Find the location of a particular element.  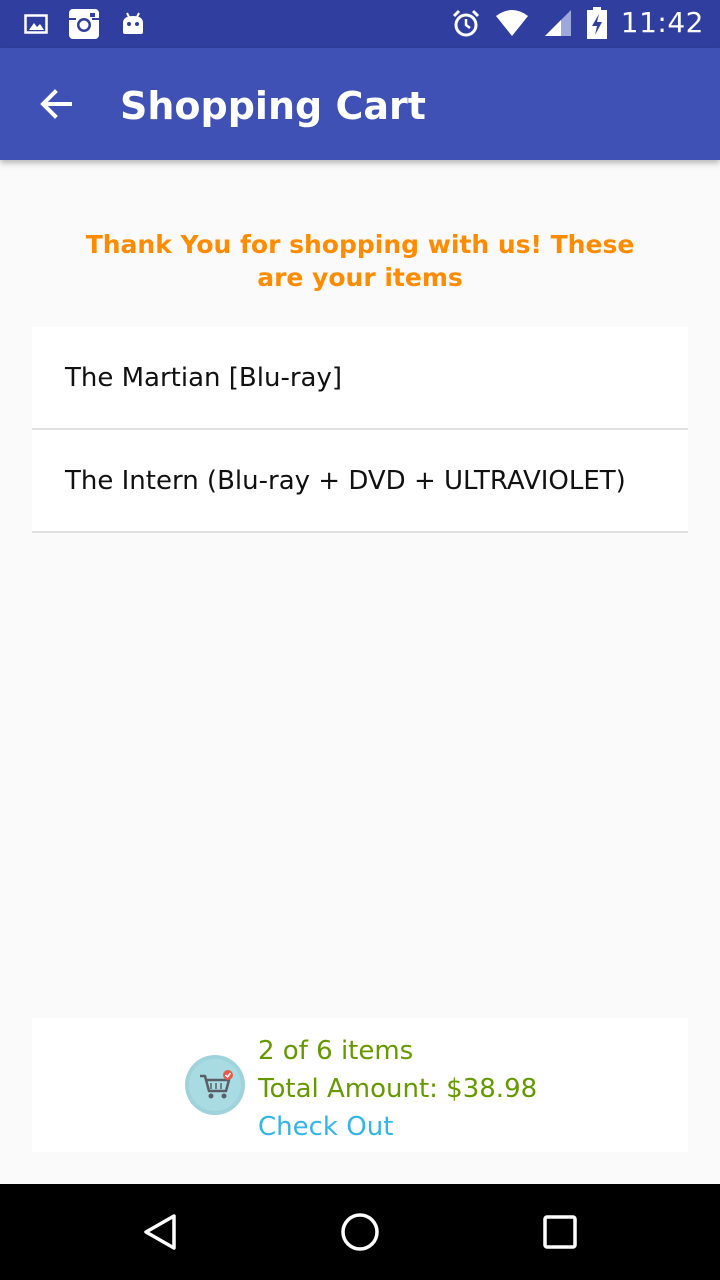

image-icon is located at coordinates (36, 24).